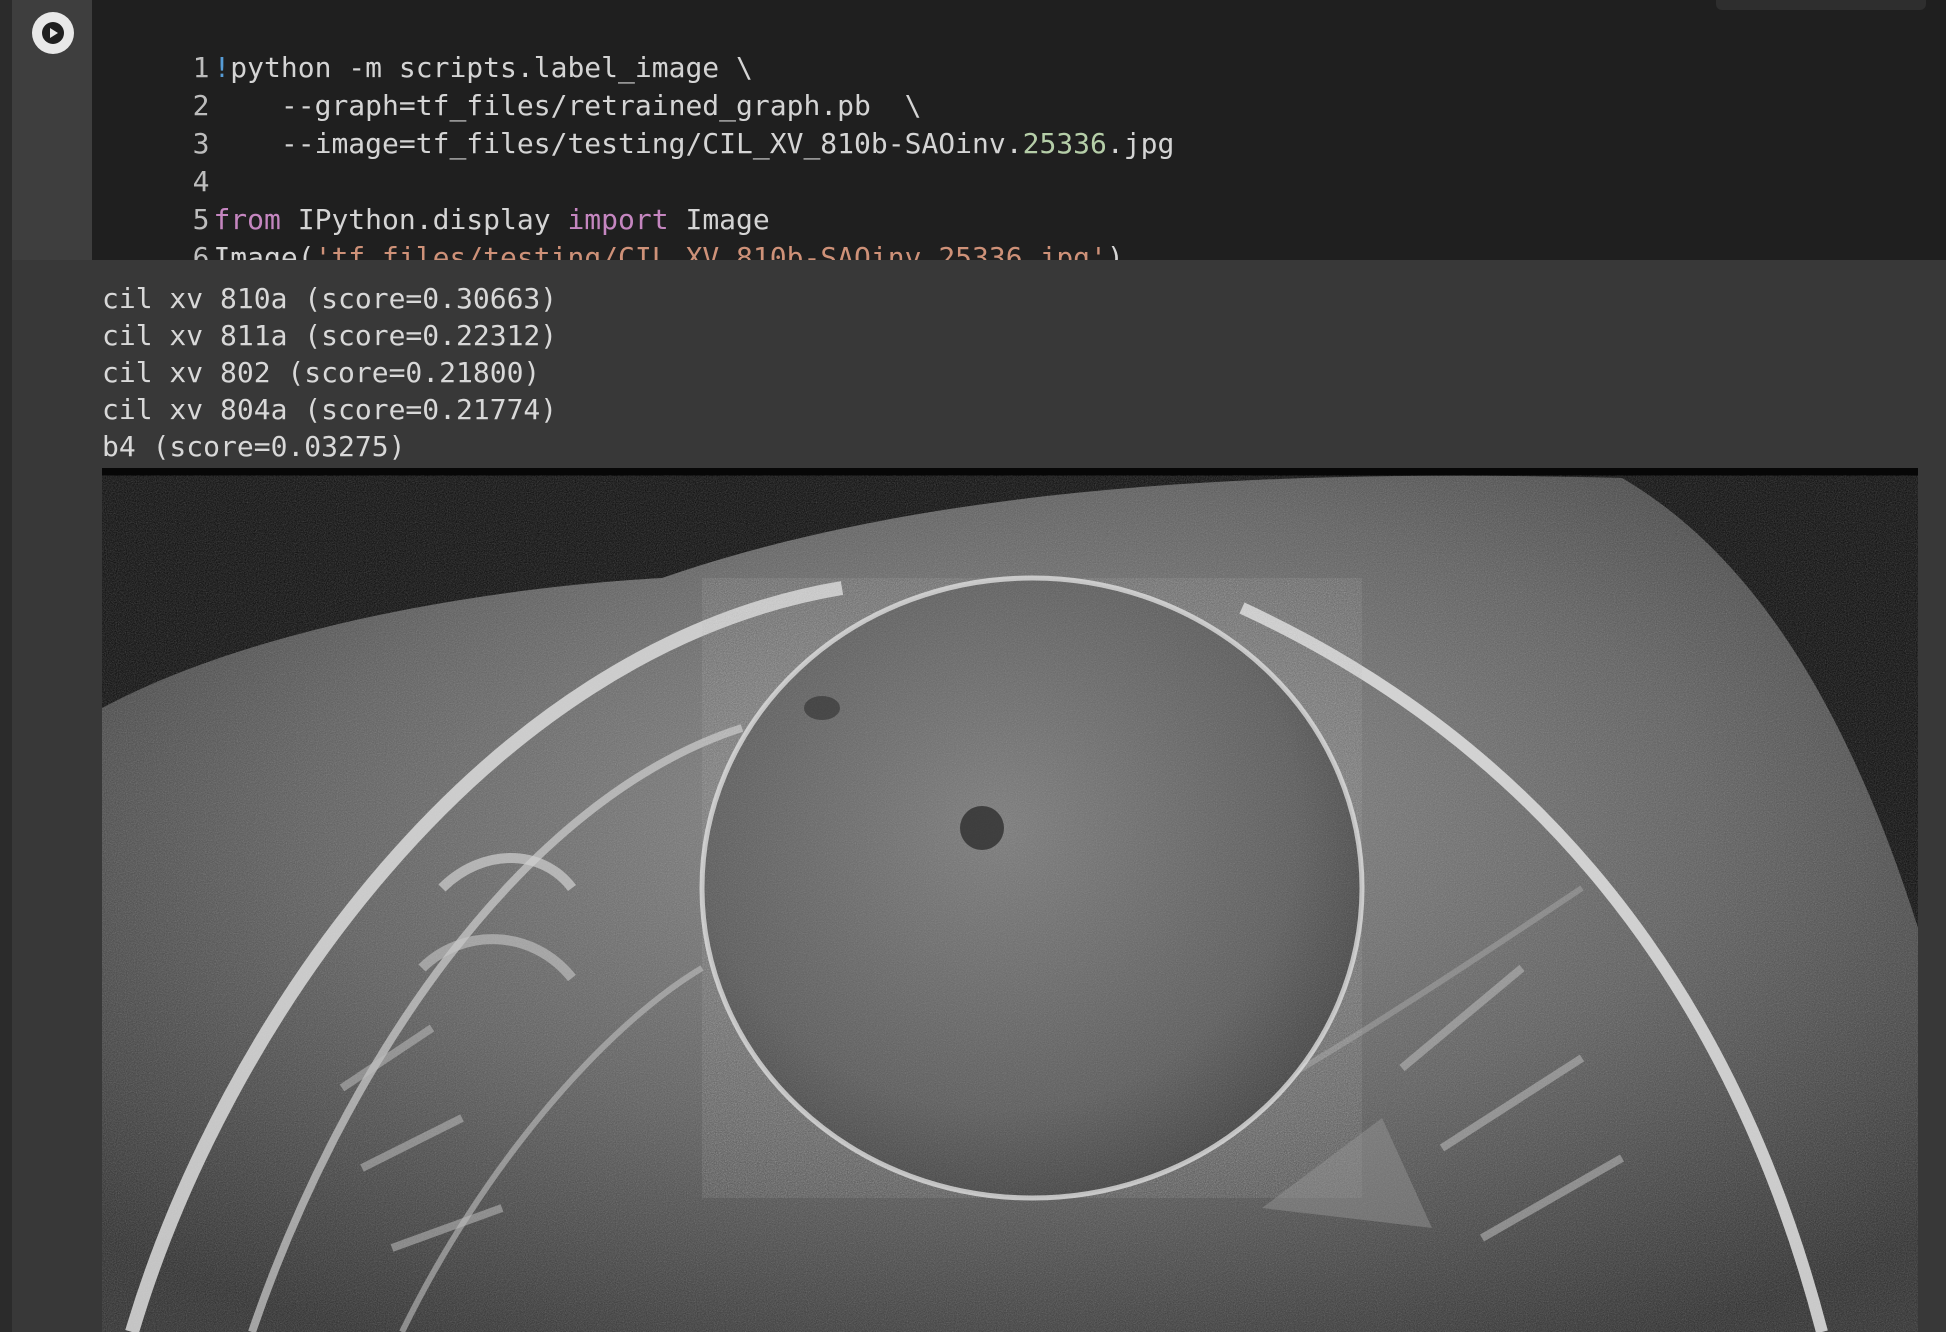 This screenshot has height=1332, width=1946. I want to click on code-line: 2 --graph=tf_files/retrained_graph.pb \, so click(507, 85).